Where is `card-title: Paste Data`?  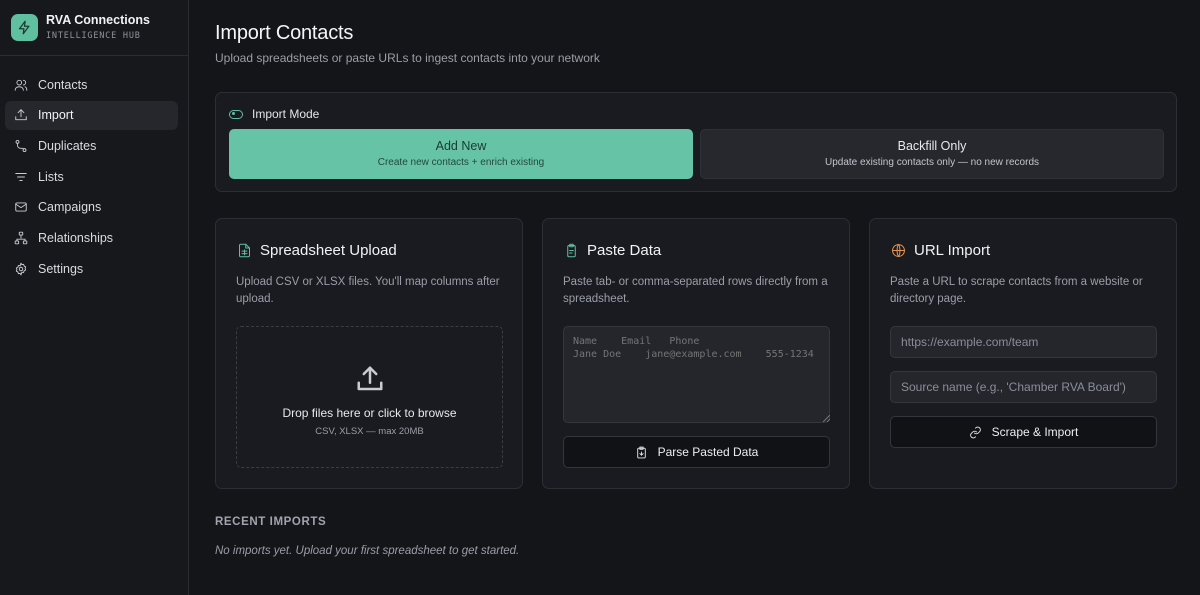 card-title: Paste Data is located at coordinates (612, 250).